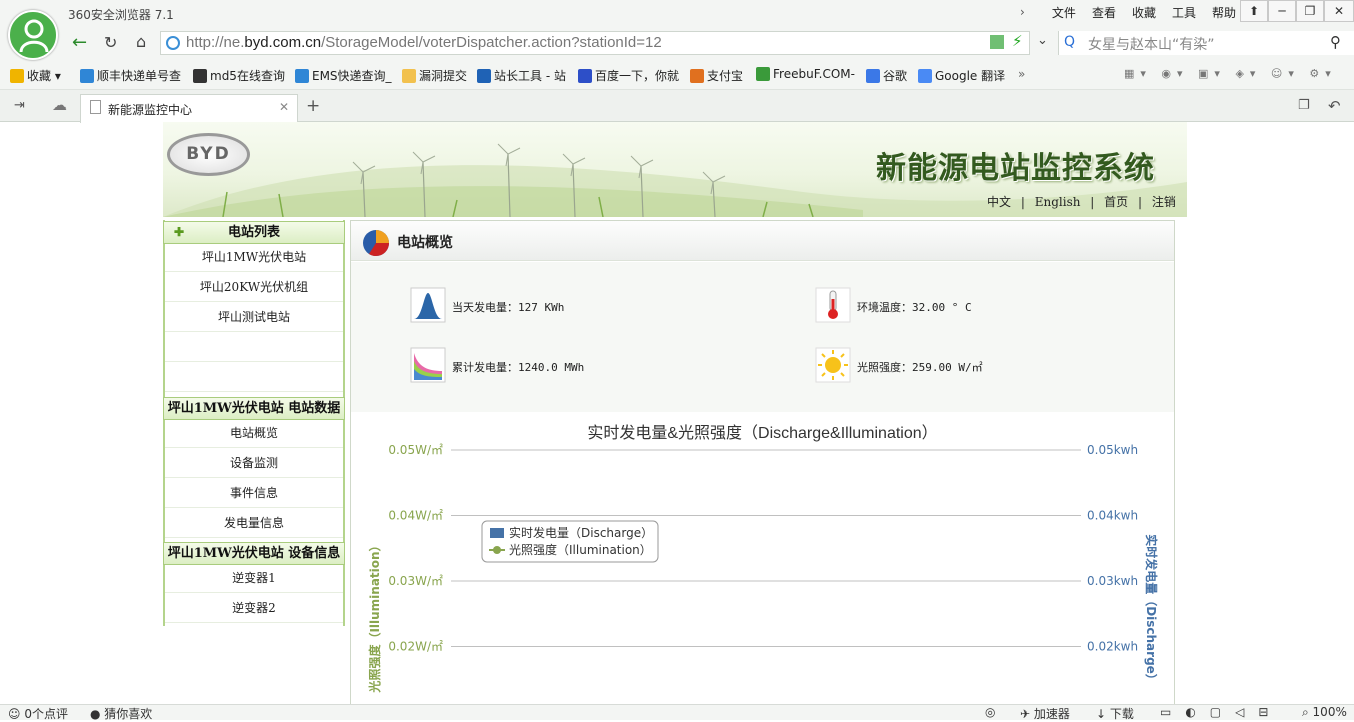  I want to click on search-engine-icon: Q, so click(1069, 42).